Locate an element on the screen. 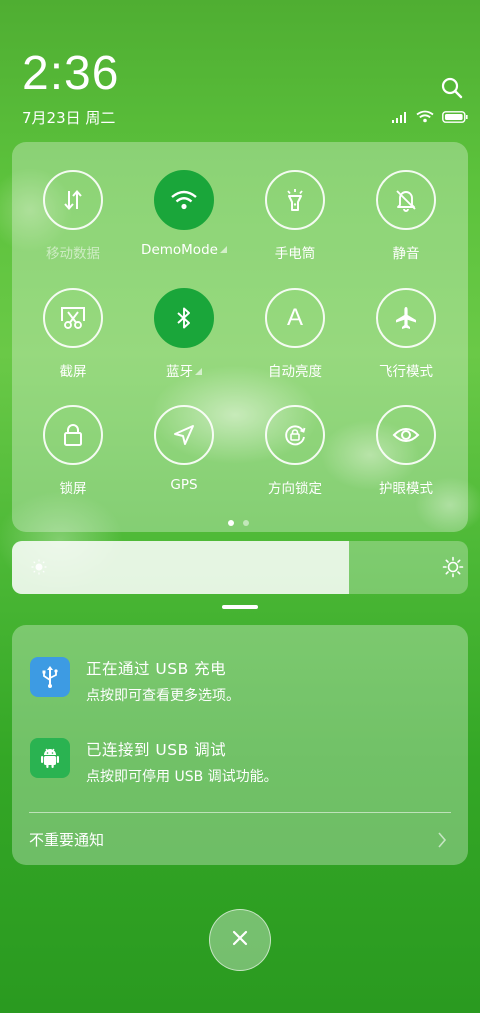  brightness-low-icon is located at coordinates (39, 569).